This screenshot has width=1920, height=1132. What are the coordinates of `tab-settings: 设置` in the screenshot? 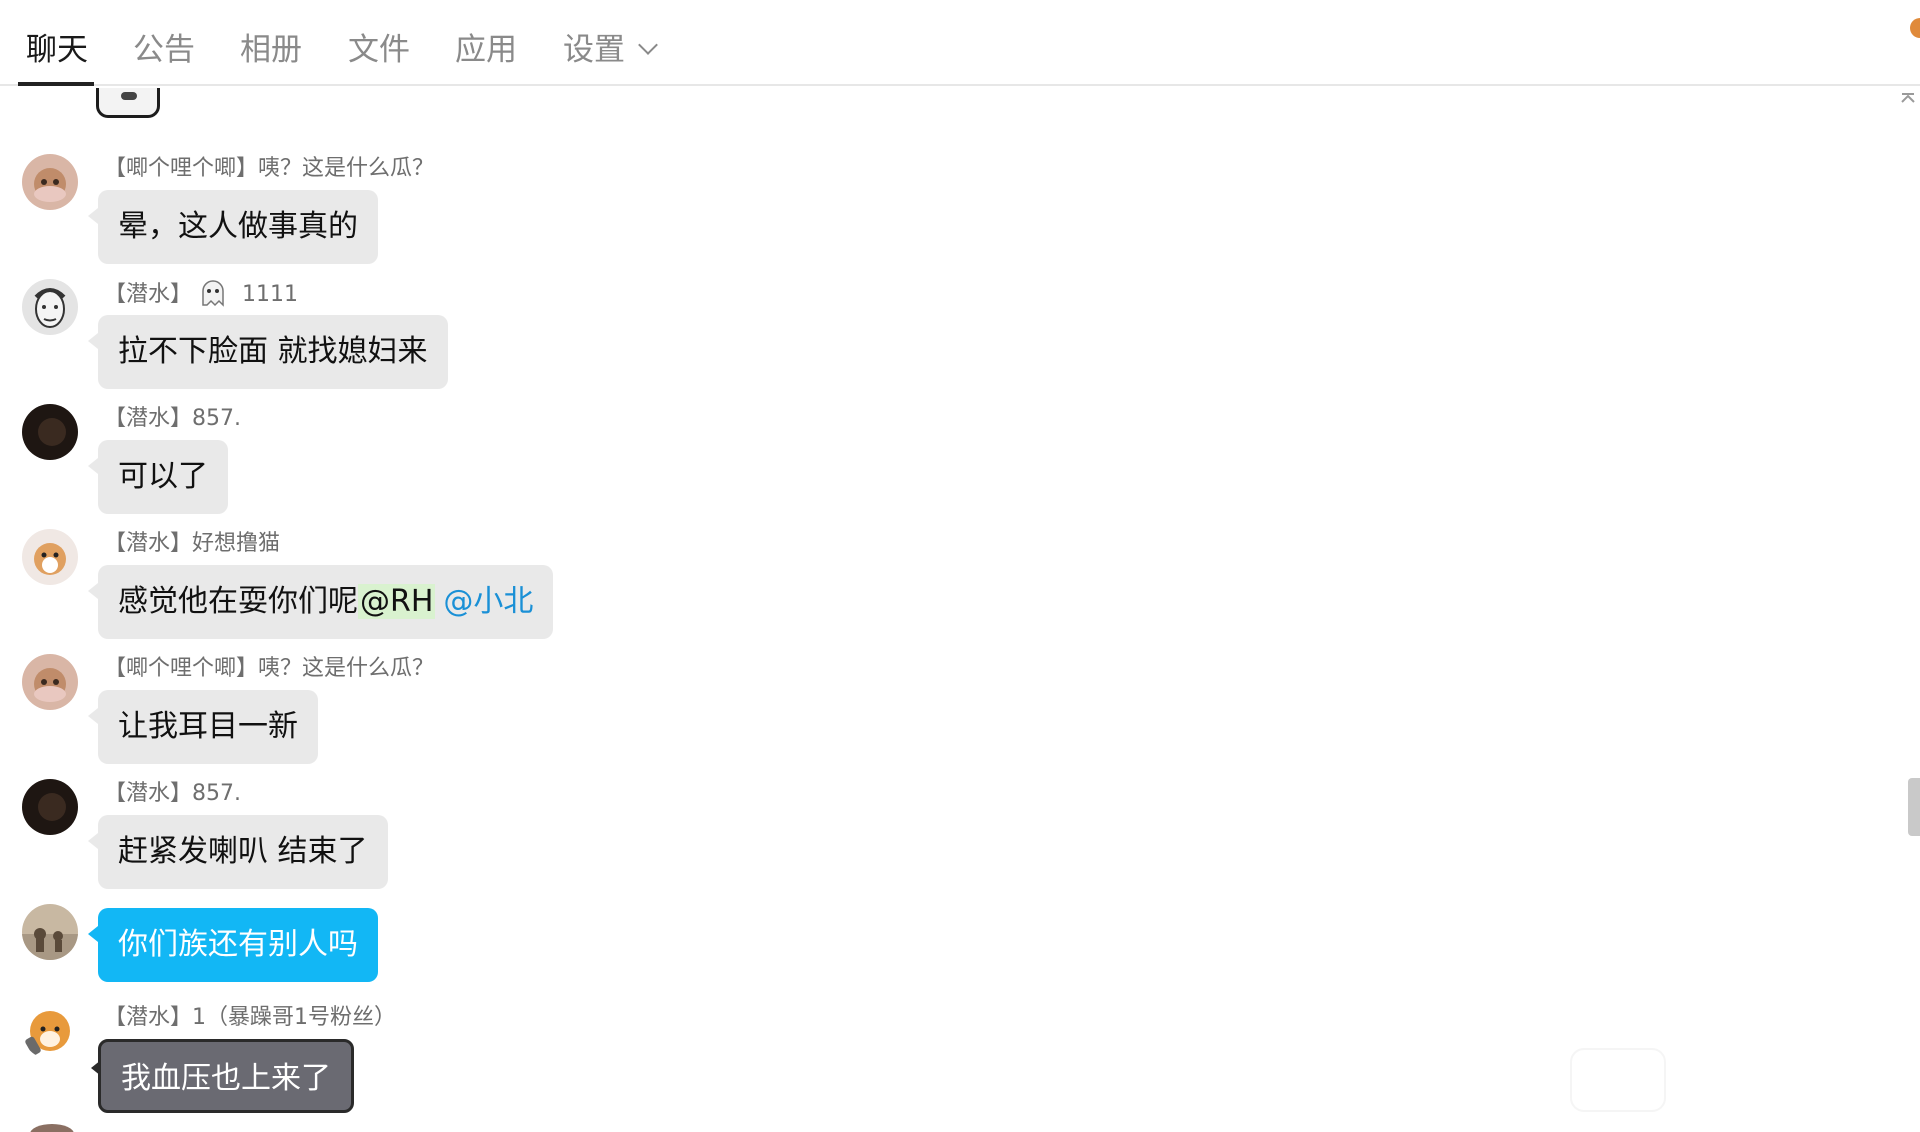 It's located at (610, 50).